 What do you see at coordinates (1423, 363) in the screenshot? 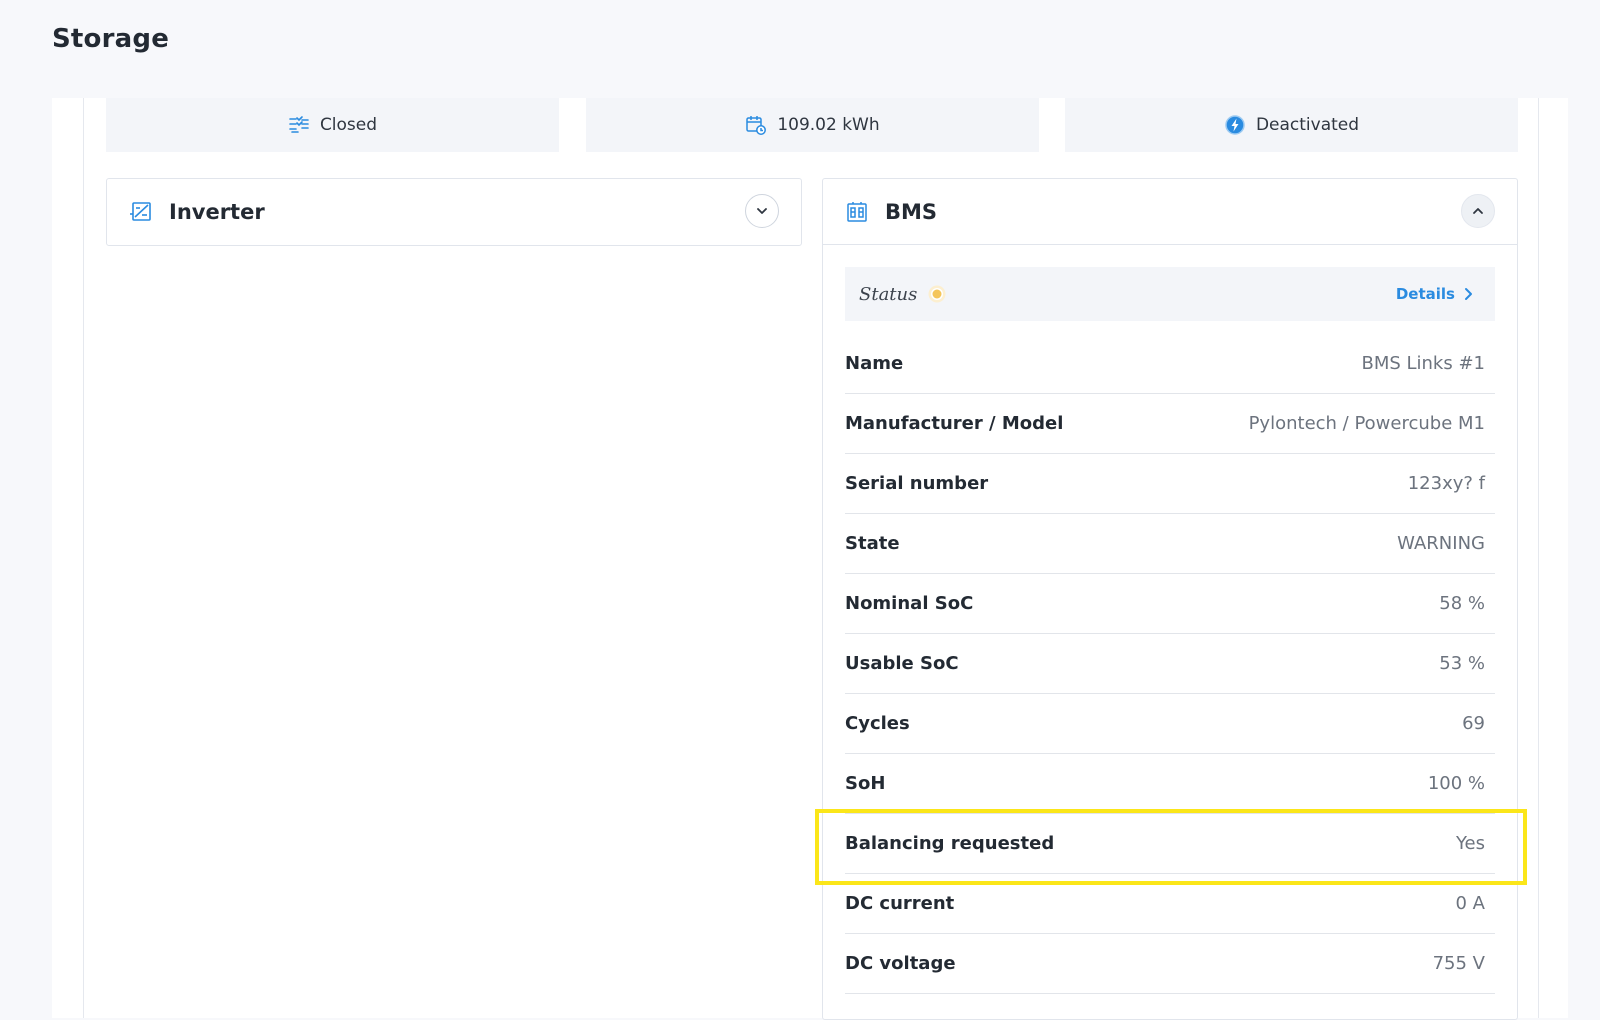
I see `row-value: BMS Links #1` at bounding box center [1423, 363].